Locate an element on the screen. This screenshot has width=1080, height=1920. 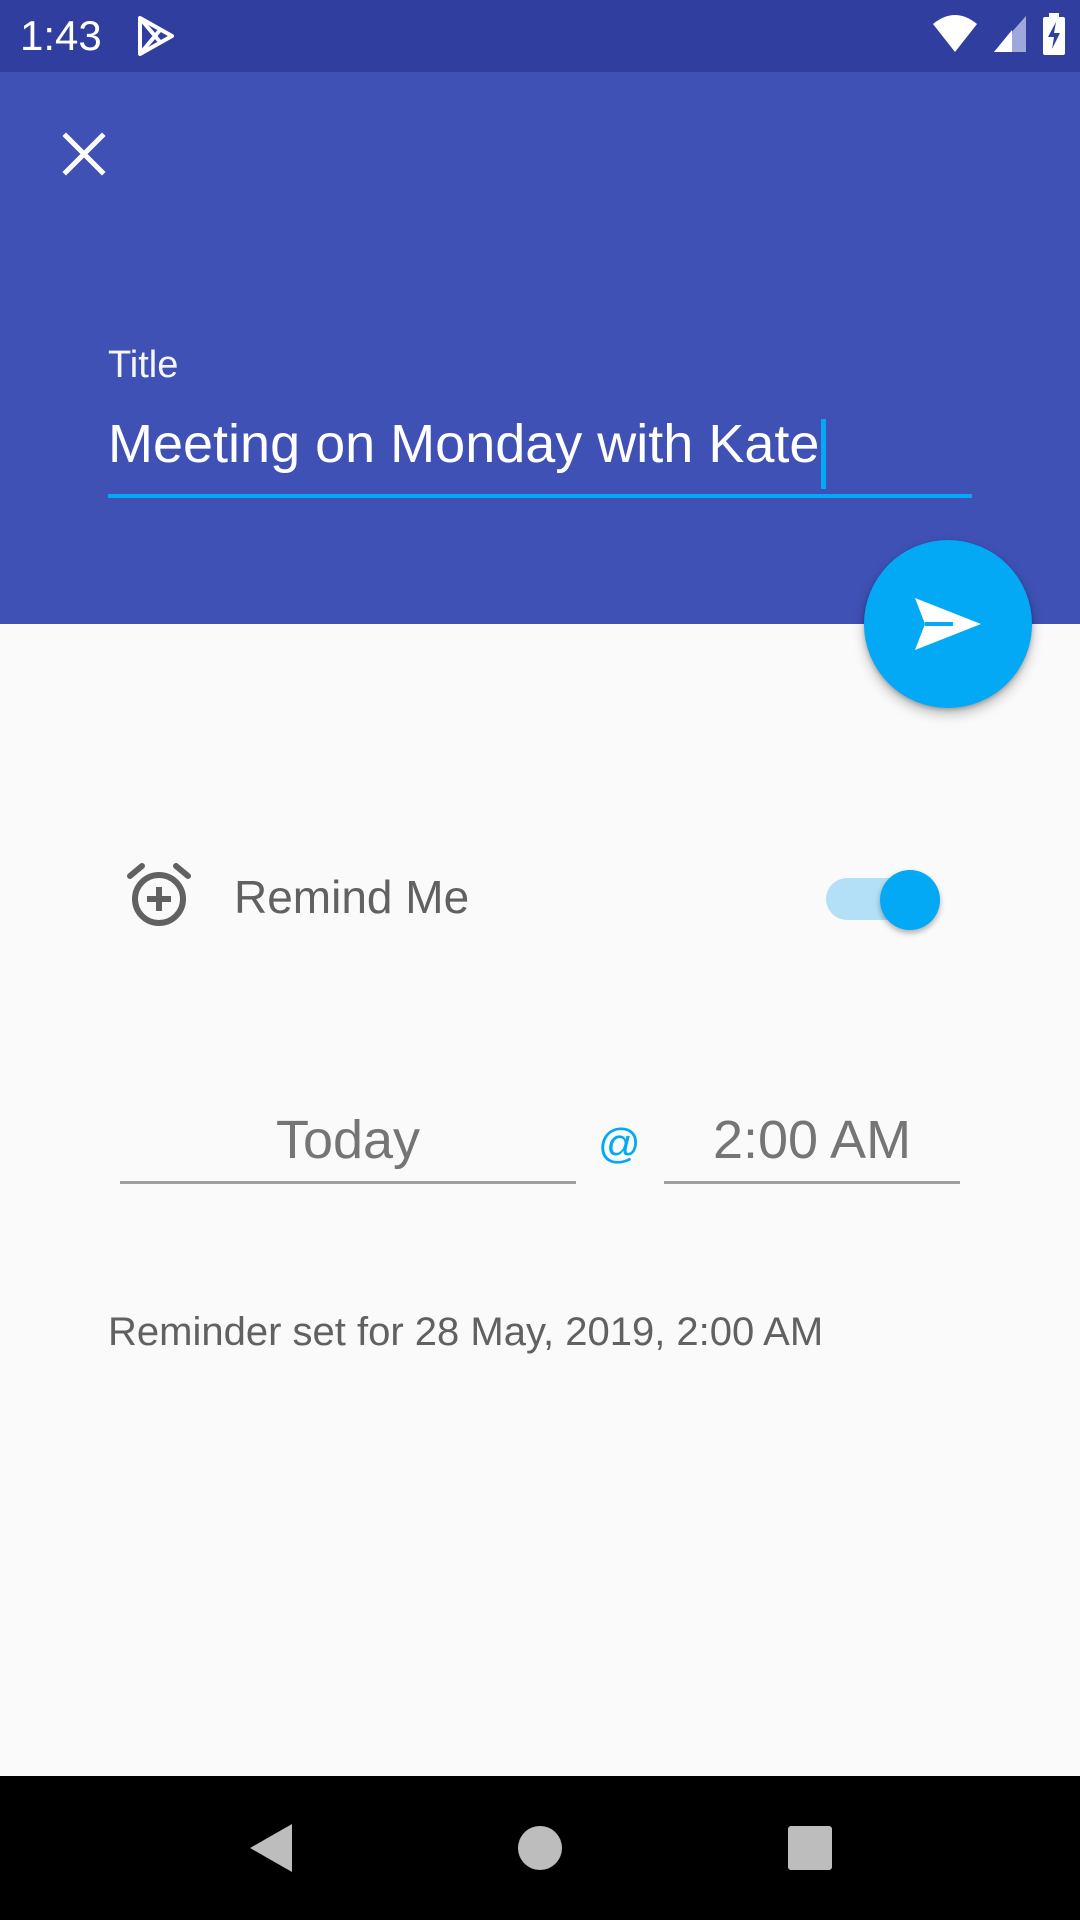
title-label: Title is located at coordinates (143, 365).